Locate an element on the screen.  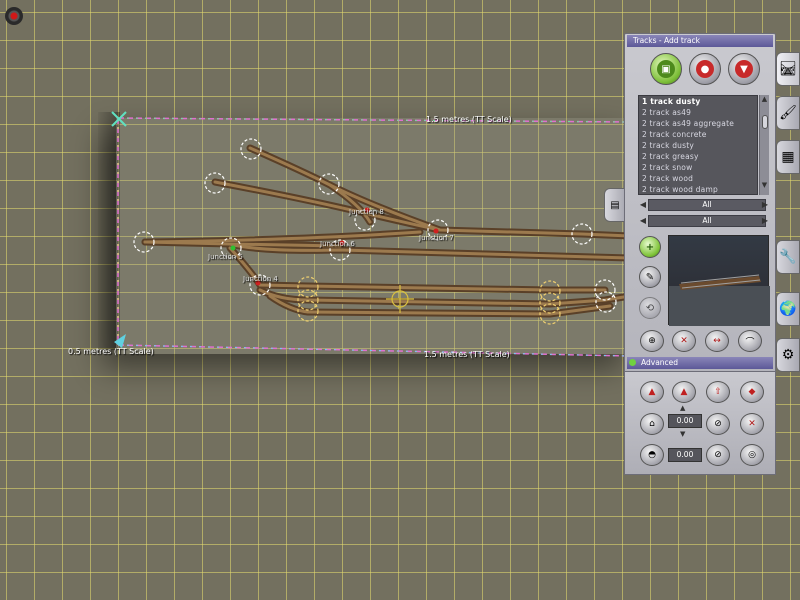
add-track-button: ▣ is located at coordinates (666, 69).